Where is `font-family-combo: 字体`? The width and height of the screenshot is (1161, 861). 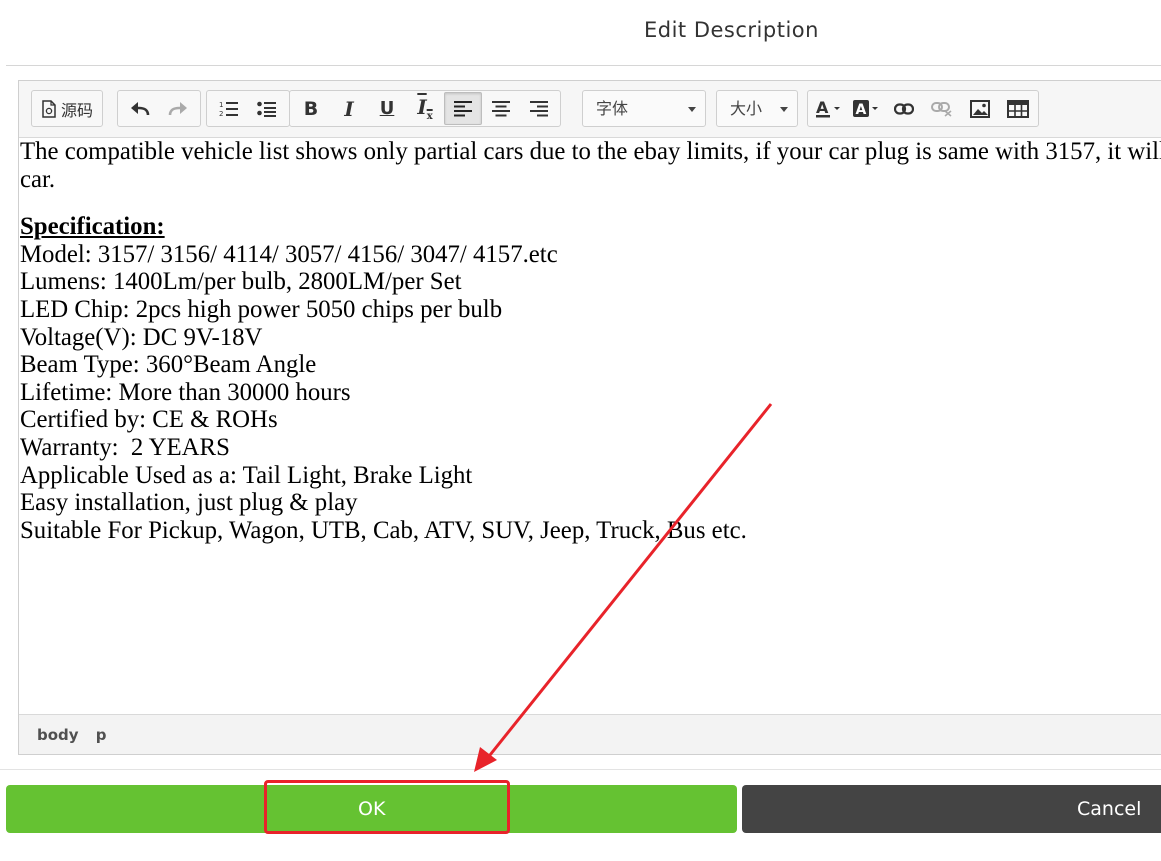 font-family-combo: 字体 is located at coordinates (644, 108).